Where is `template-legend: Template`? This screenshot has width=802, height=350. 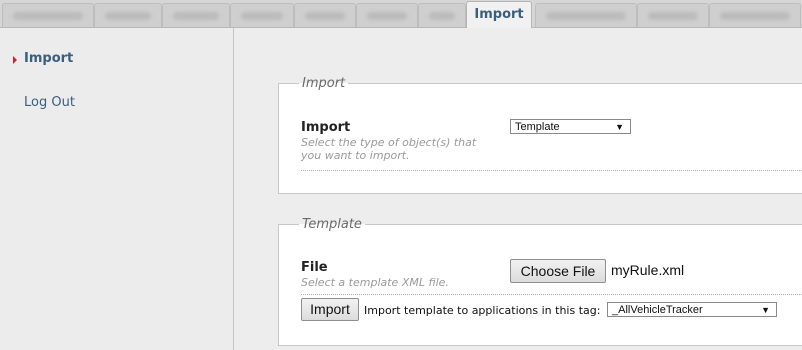 template-legend: Template is located at coordinates (332, 224).